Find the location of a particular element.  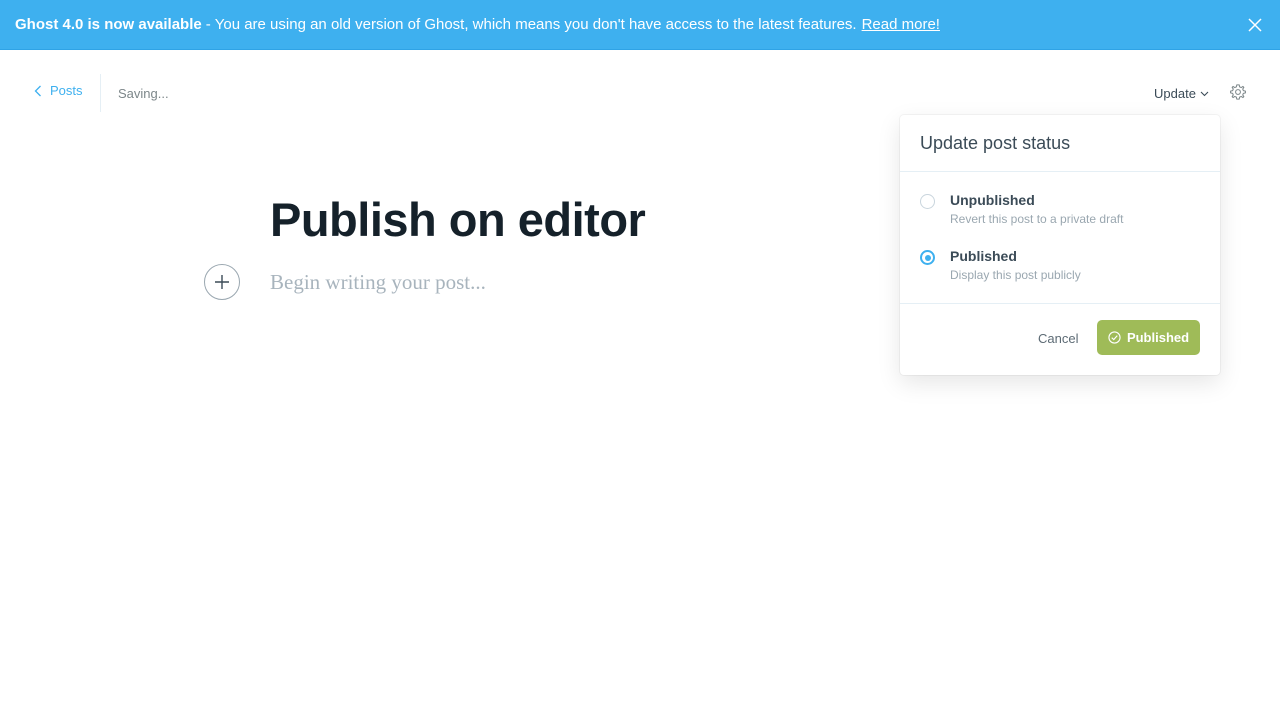

published-button: Published is located at coordinates (1148, 337).